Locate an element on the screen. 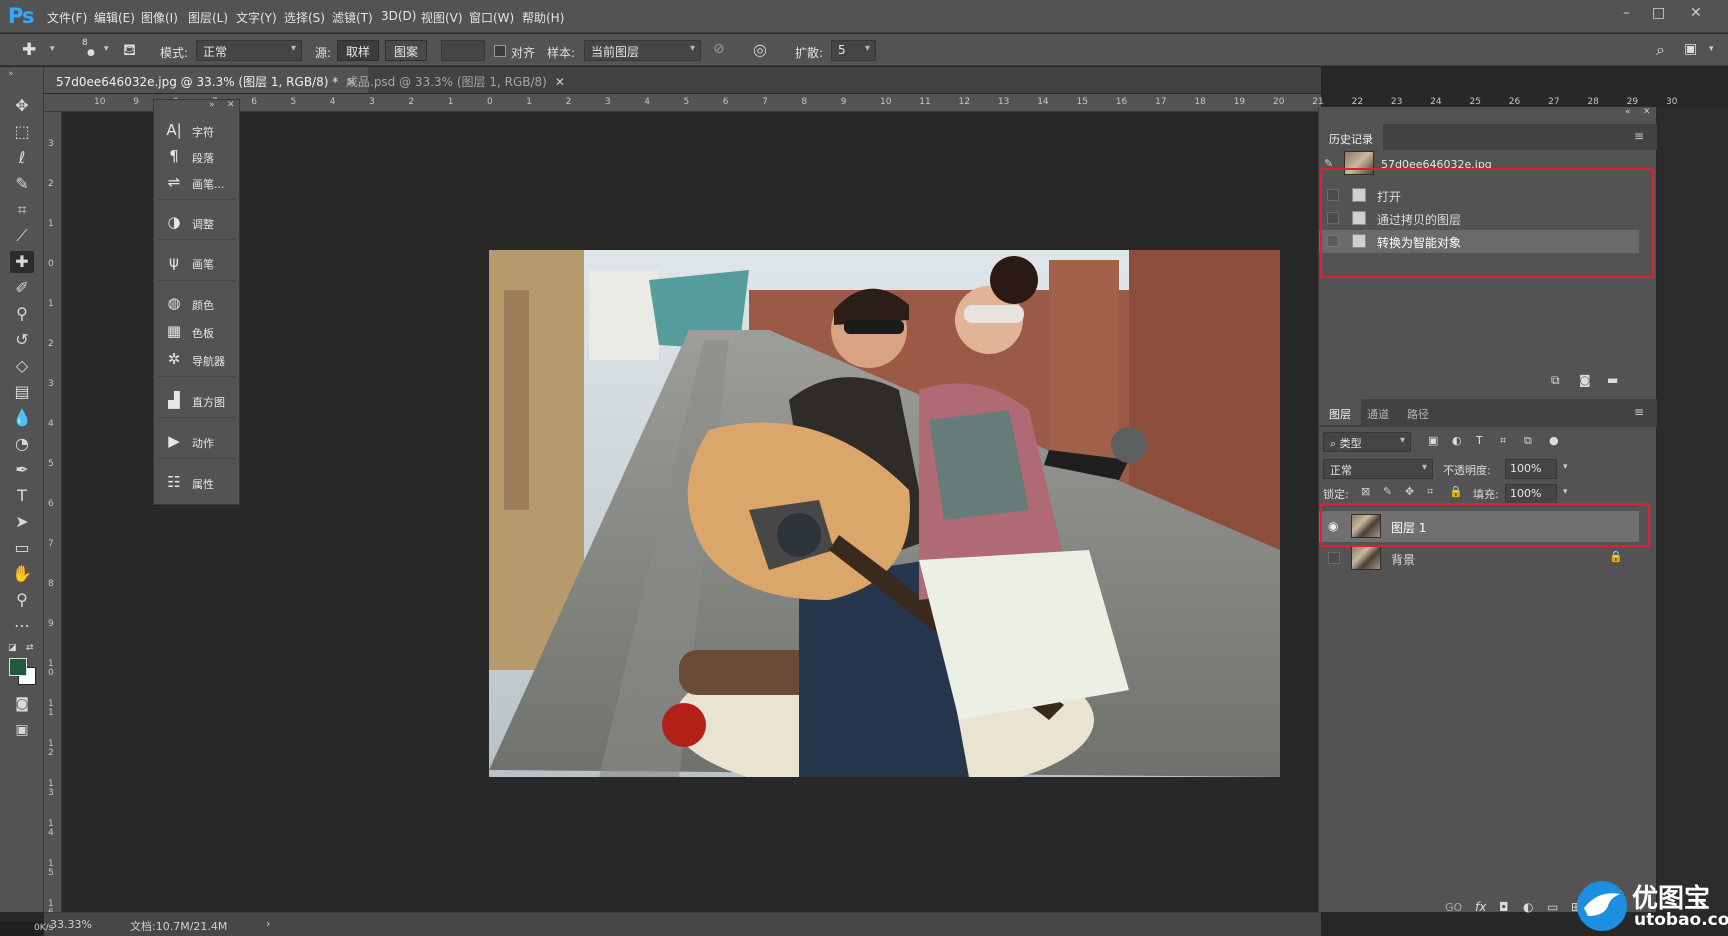  panel-button-character: A| 字符 is located at coordinates (197, 130).